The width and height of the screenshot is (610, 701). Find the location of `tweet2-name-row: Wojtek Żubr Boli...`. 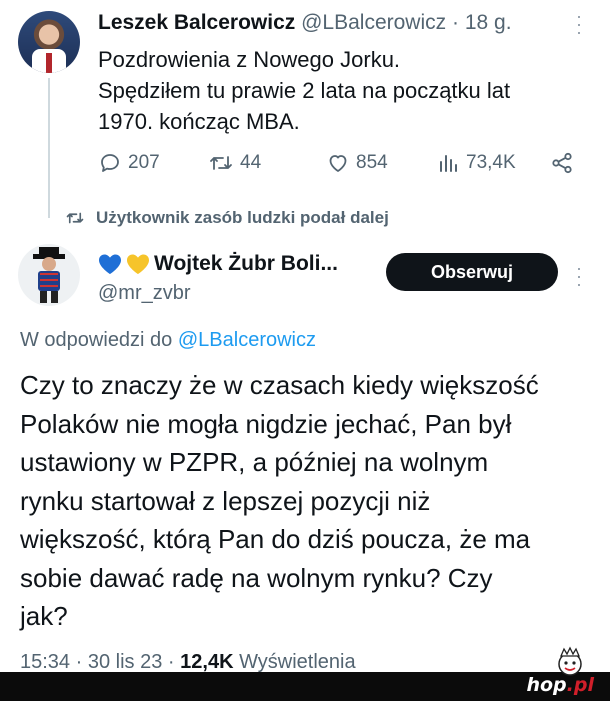

tweet2-name-row: Wojtek Żubr Boli... is located at coordinates (218, 264).